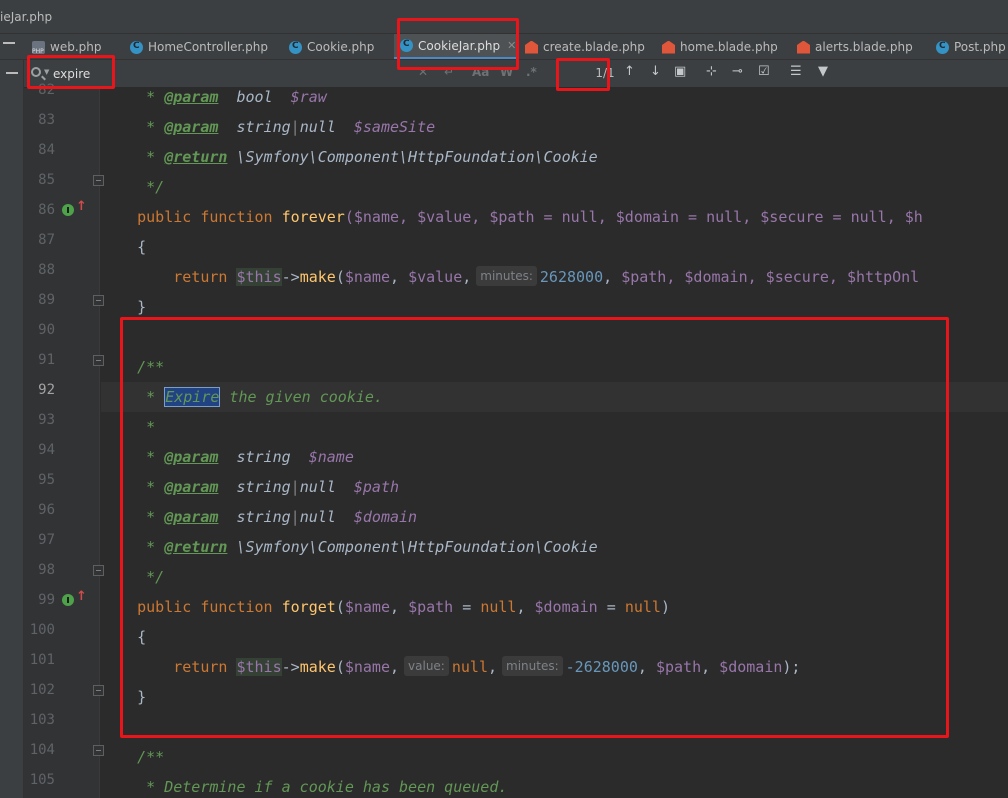  Describe the element at coordinates (327, 787) in the screenshot. I see `code-line: * Determine if a cookie has been queued.` at that location.